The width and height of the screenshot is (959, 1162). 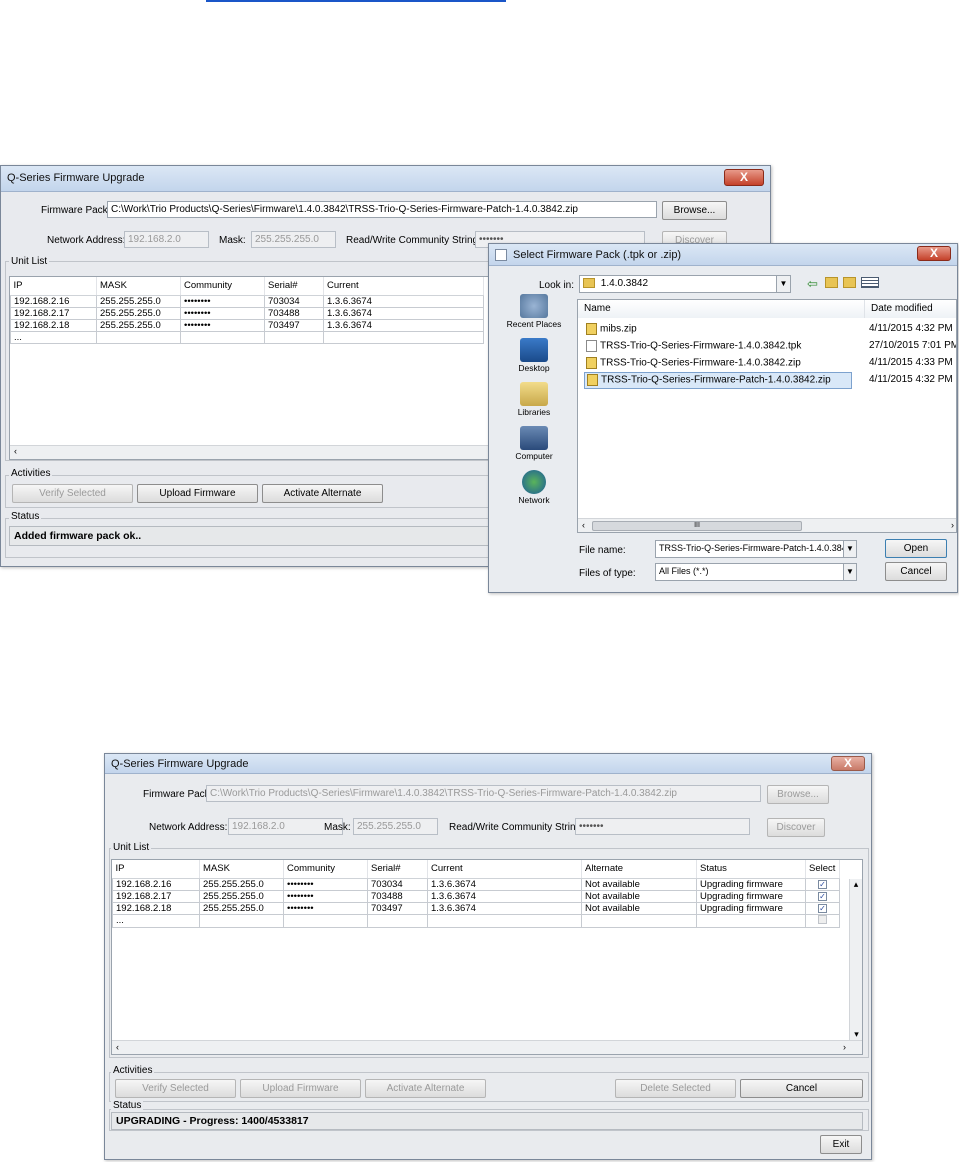 What do you see at coordinates (504, 908) in the screenshot?
I see `cell-current: 1.3.6.3674` at bounding box center [504, 908].